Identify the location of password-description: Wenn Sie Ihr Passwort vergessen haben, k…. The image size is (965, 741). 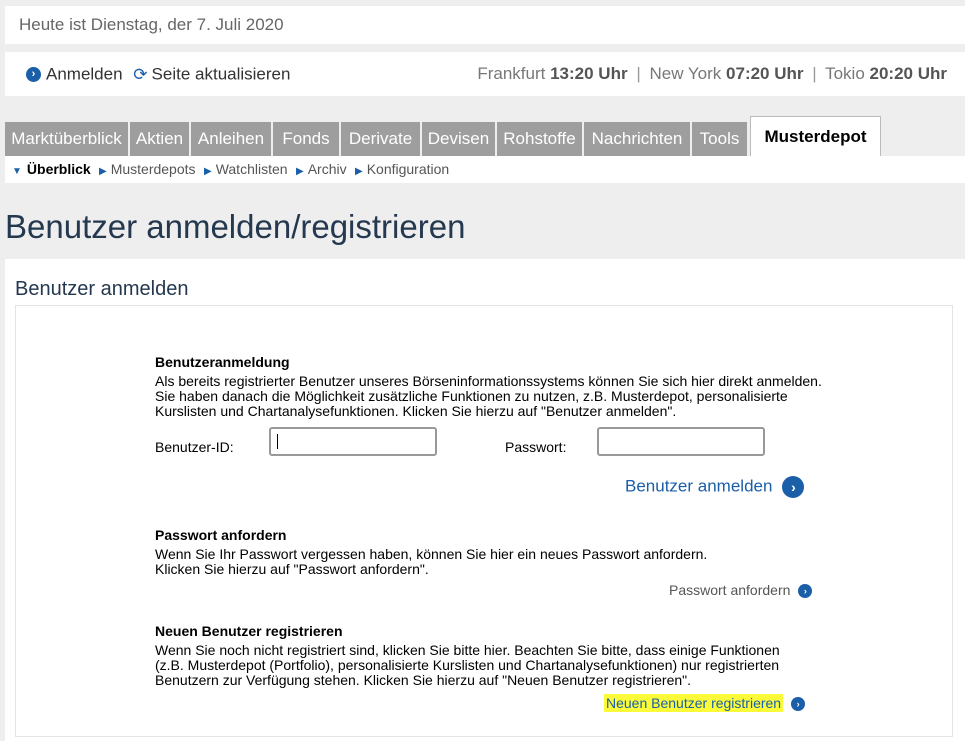
(431, 561).